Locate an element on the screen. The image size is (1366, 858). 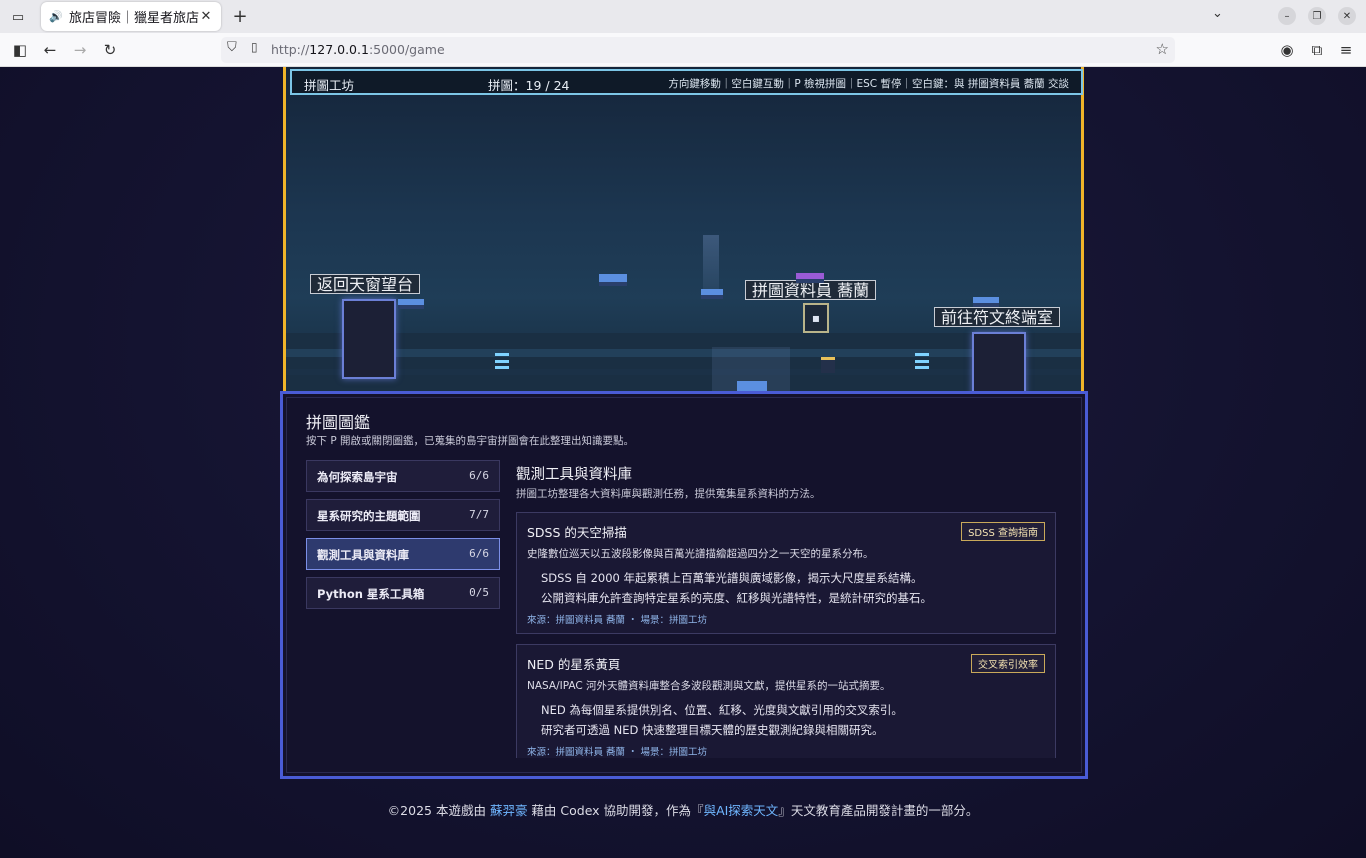
category-label: Python 星系工具箱 is located at coordinates (371, 594).